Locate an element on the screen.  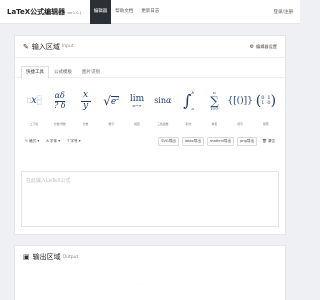
input-tabs: 快捷工具 公式模板 图片识别 is located at coordinates (150, 68).